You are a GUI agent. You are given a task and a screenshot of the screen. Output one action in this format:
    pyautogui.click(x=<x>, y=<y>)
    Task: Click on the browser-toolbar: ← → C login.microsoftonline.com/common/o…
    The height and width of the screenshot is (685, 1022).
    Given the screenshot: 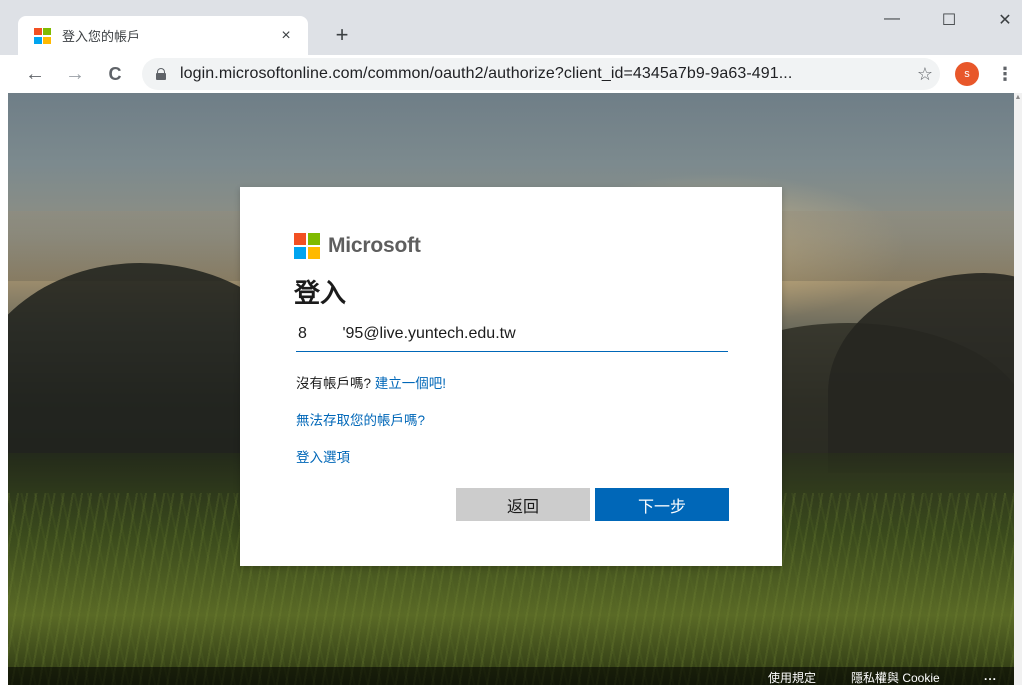 What is the action you would take?
    pyautogui.click(x=511, y=74)
    